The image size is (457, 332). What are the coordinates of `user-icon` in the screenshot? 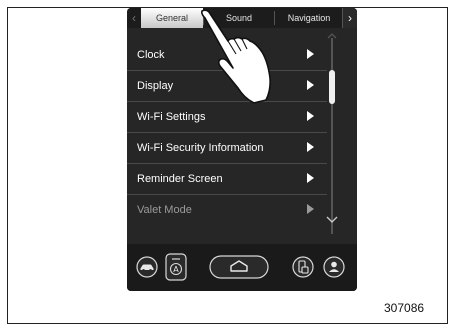 It's located at (334, 267).